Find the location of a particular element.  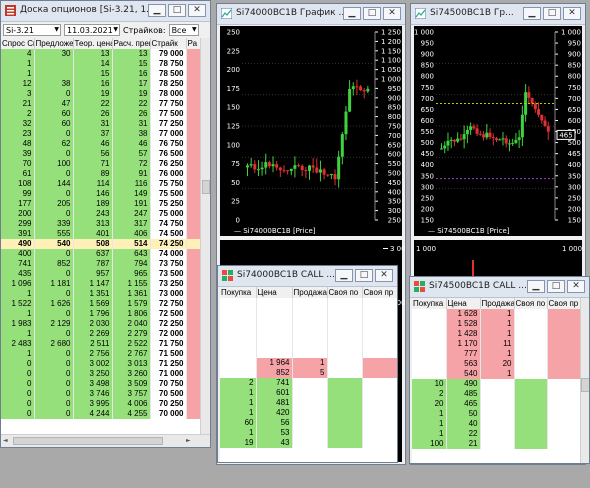

dom-row: 1 40 is located at coordinates (496, 424).